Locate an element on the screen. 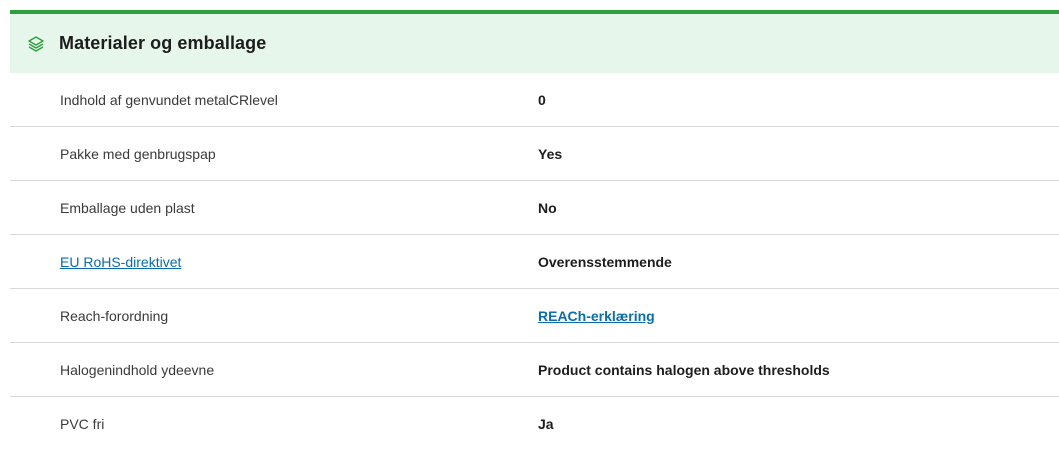 This screenshot has width=1059, height=451. attribute-value: REACh-erklæring is located at coordinates (596, 316).